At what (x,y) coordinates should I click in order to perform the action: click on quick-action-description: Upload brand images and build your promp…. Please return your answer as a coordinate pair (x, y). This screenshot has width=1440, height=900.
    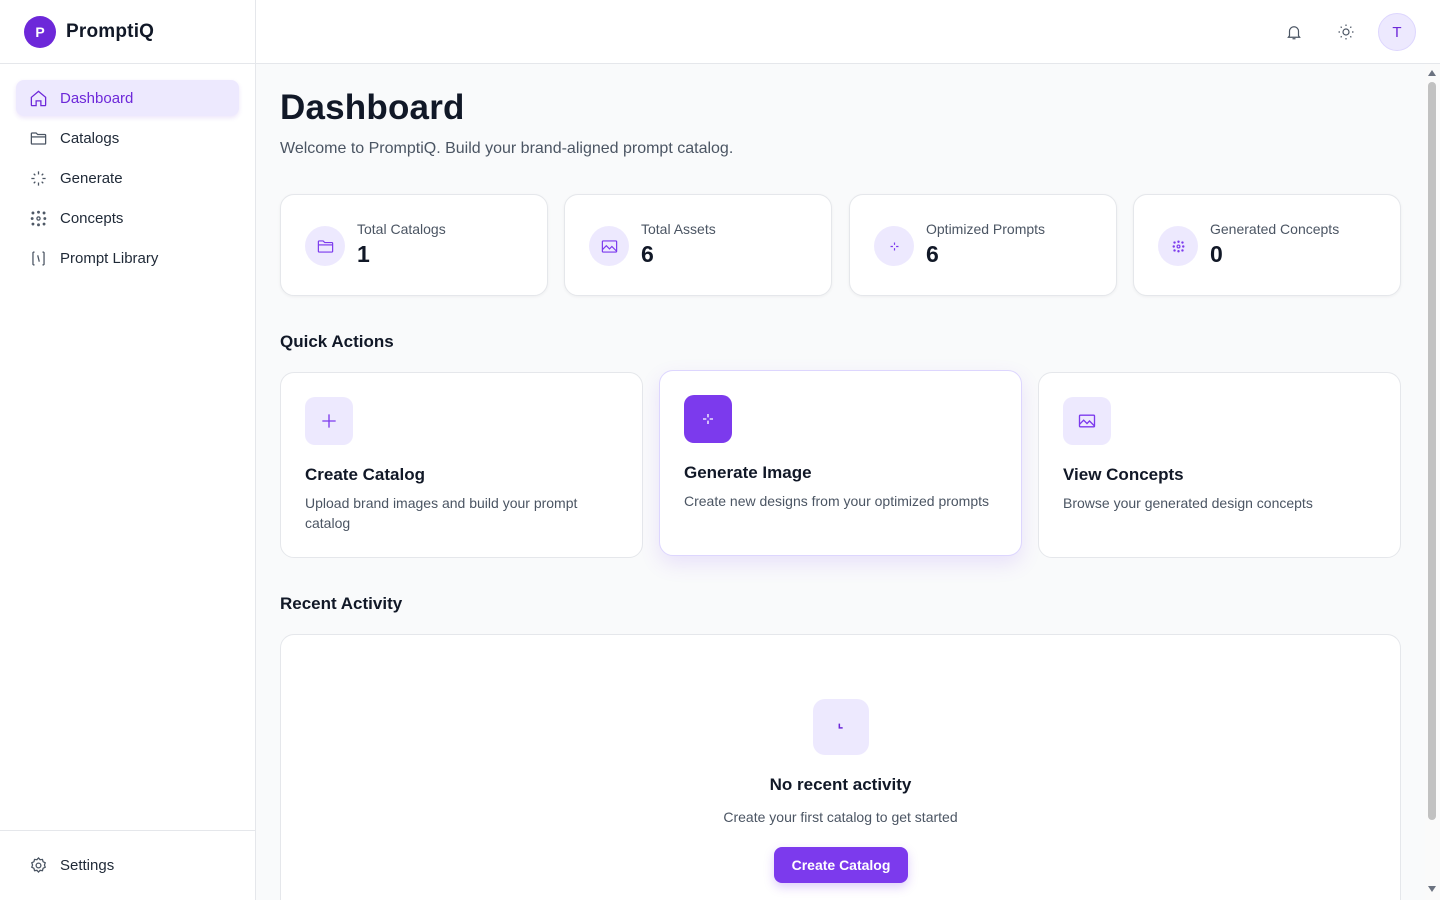
    Looking at the image, I should click on (441, 513).